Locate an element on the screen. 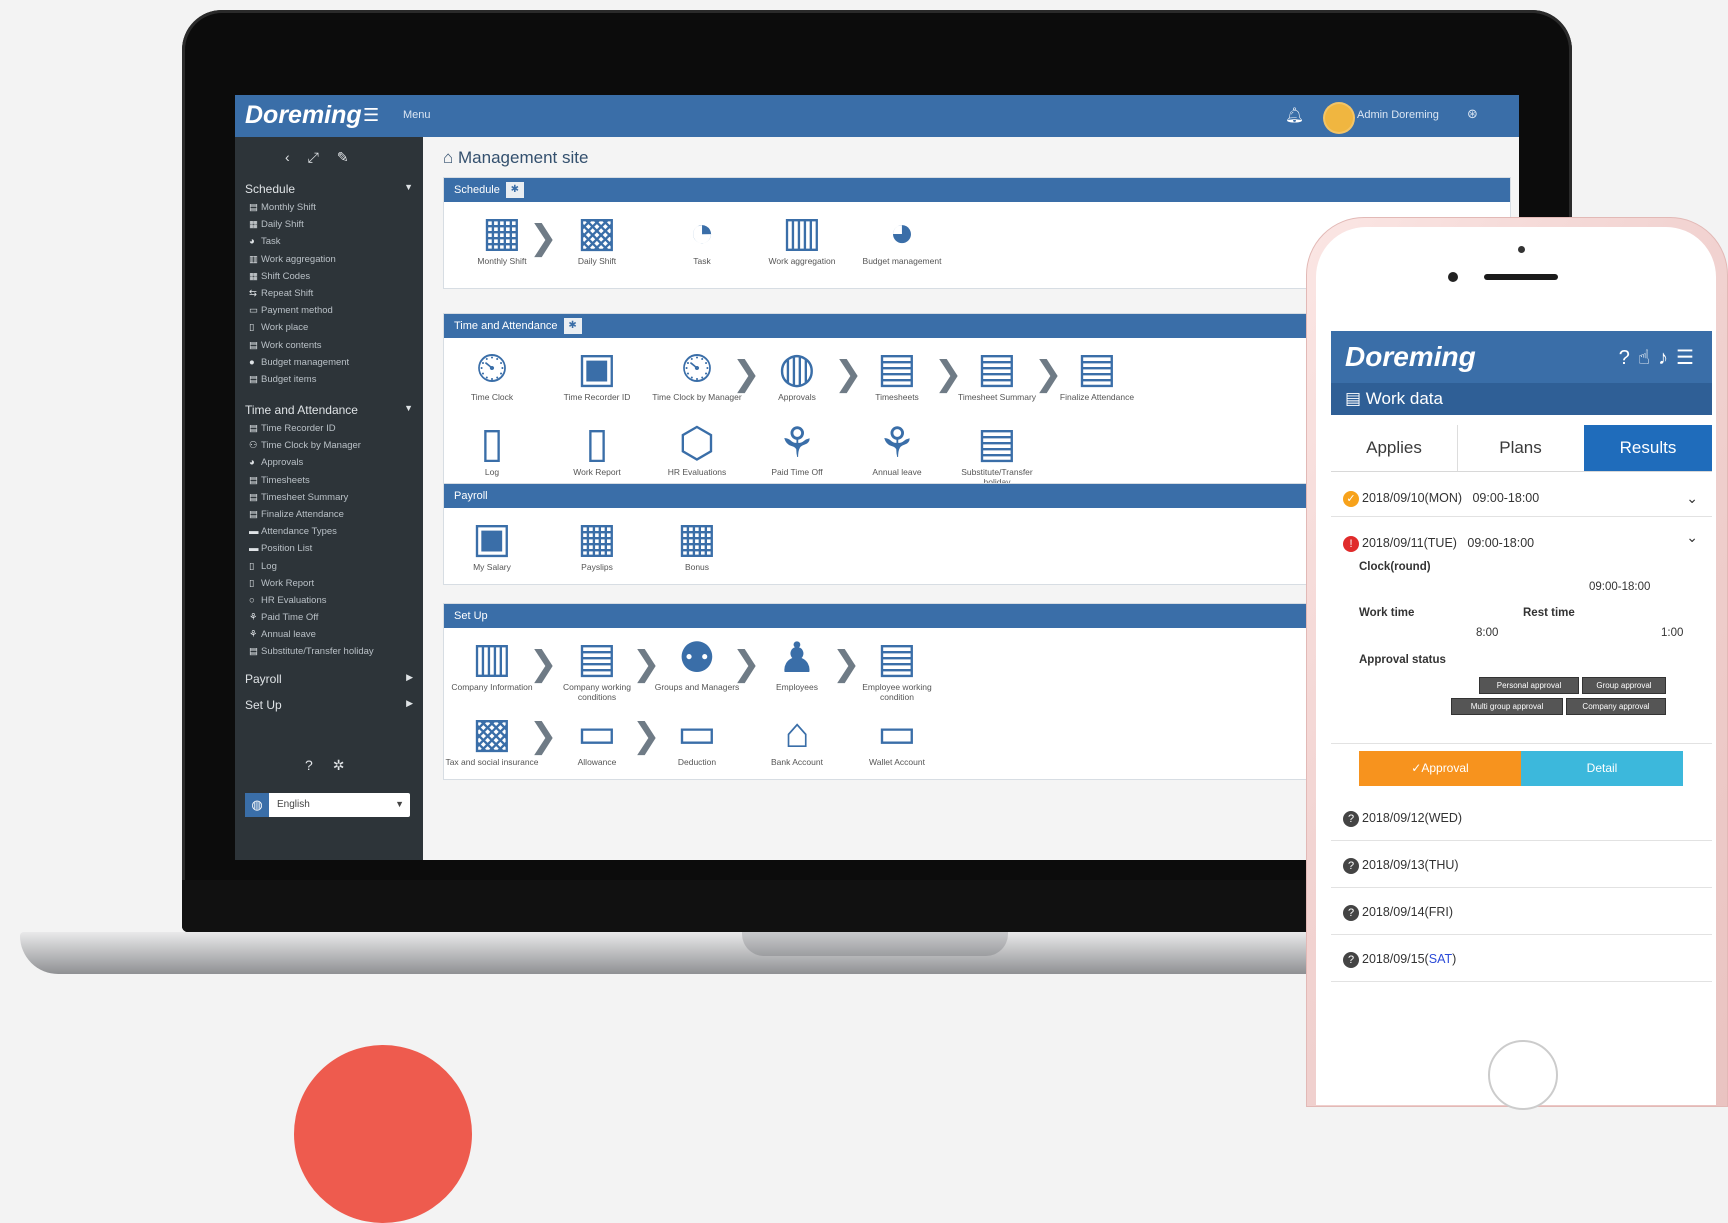 The width and height of the screenshot is (1728, 1223). sidebar-item: ▤ Finalize Attendance is located at coordinates (311, 514).